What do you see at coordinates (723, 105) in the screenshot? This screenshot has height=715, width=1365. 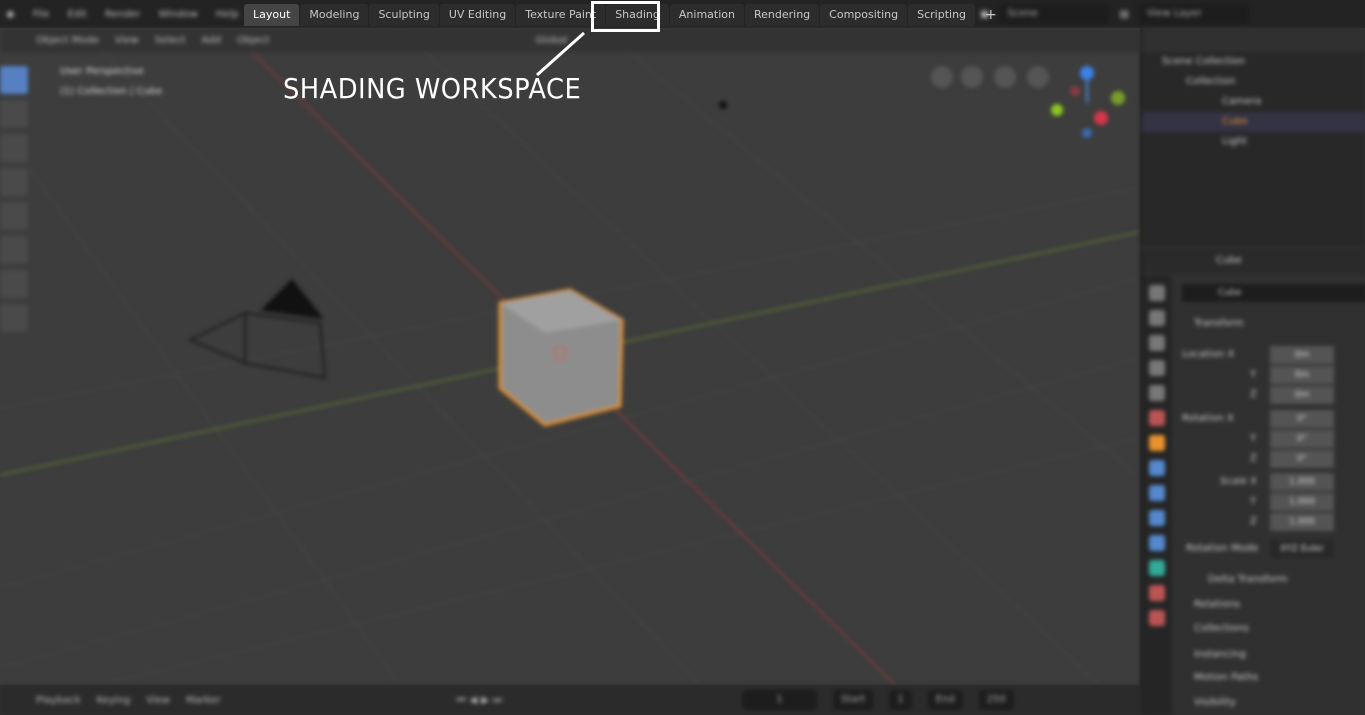 I see `light-object` at bounding box center [723, 105].